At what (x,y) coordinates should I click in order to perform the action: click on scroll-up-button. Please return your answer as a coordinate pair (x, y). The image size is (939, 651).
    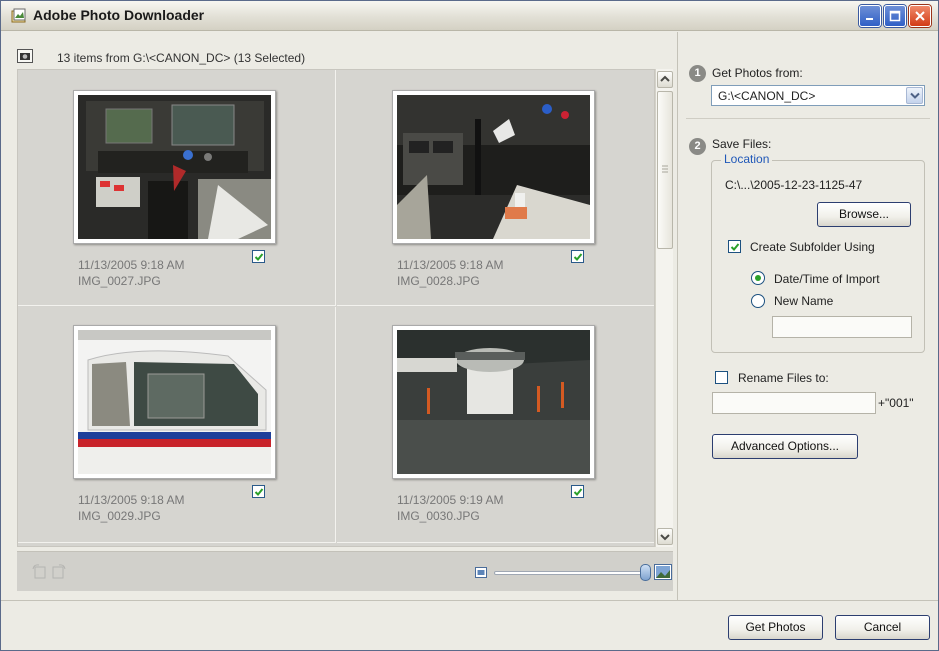
    Looking at the image, I should click on (665, 79).